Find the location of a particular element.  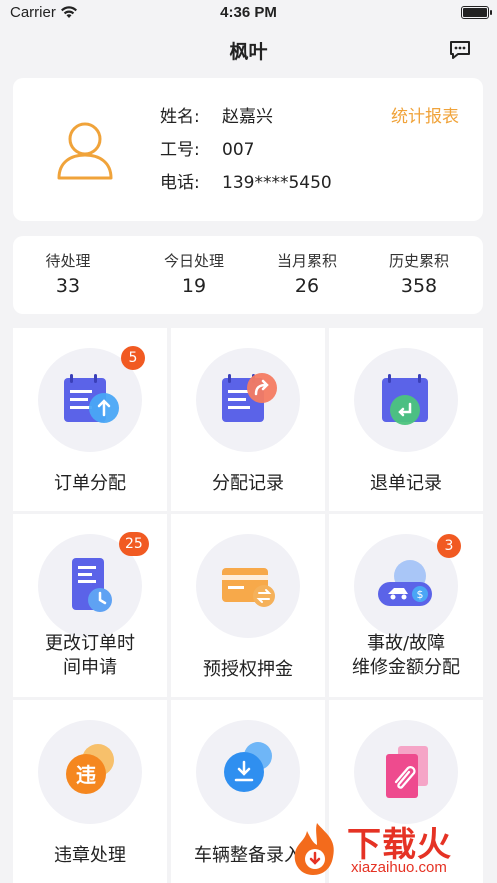

battery-icon is located at coordinates (476, 12).